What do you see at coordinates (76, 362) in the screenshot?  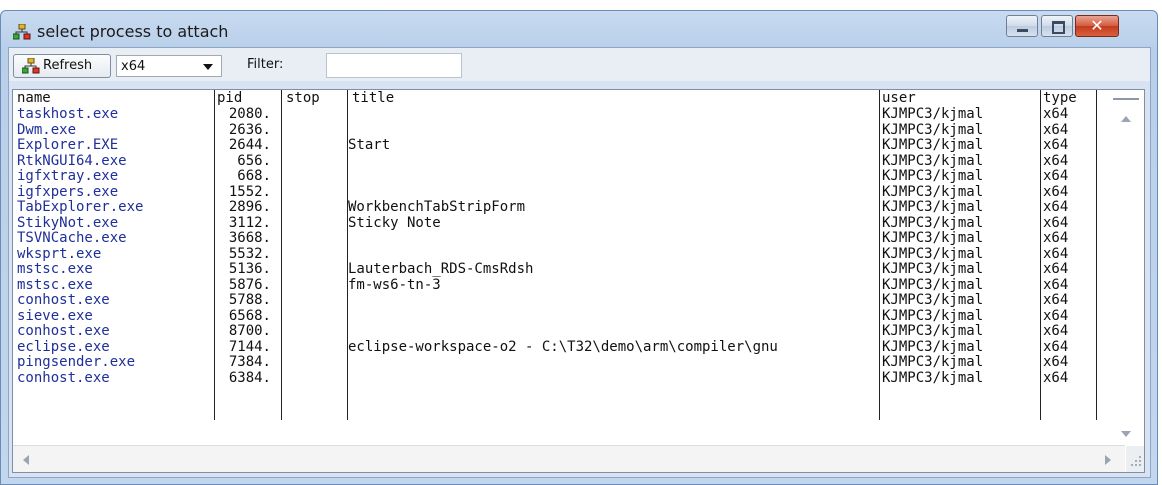 I see `cell-name: pingsender.exe` at bounding box center [76, 362].